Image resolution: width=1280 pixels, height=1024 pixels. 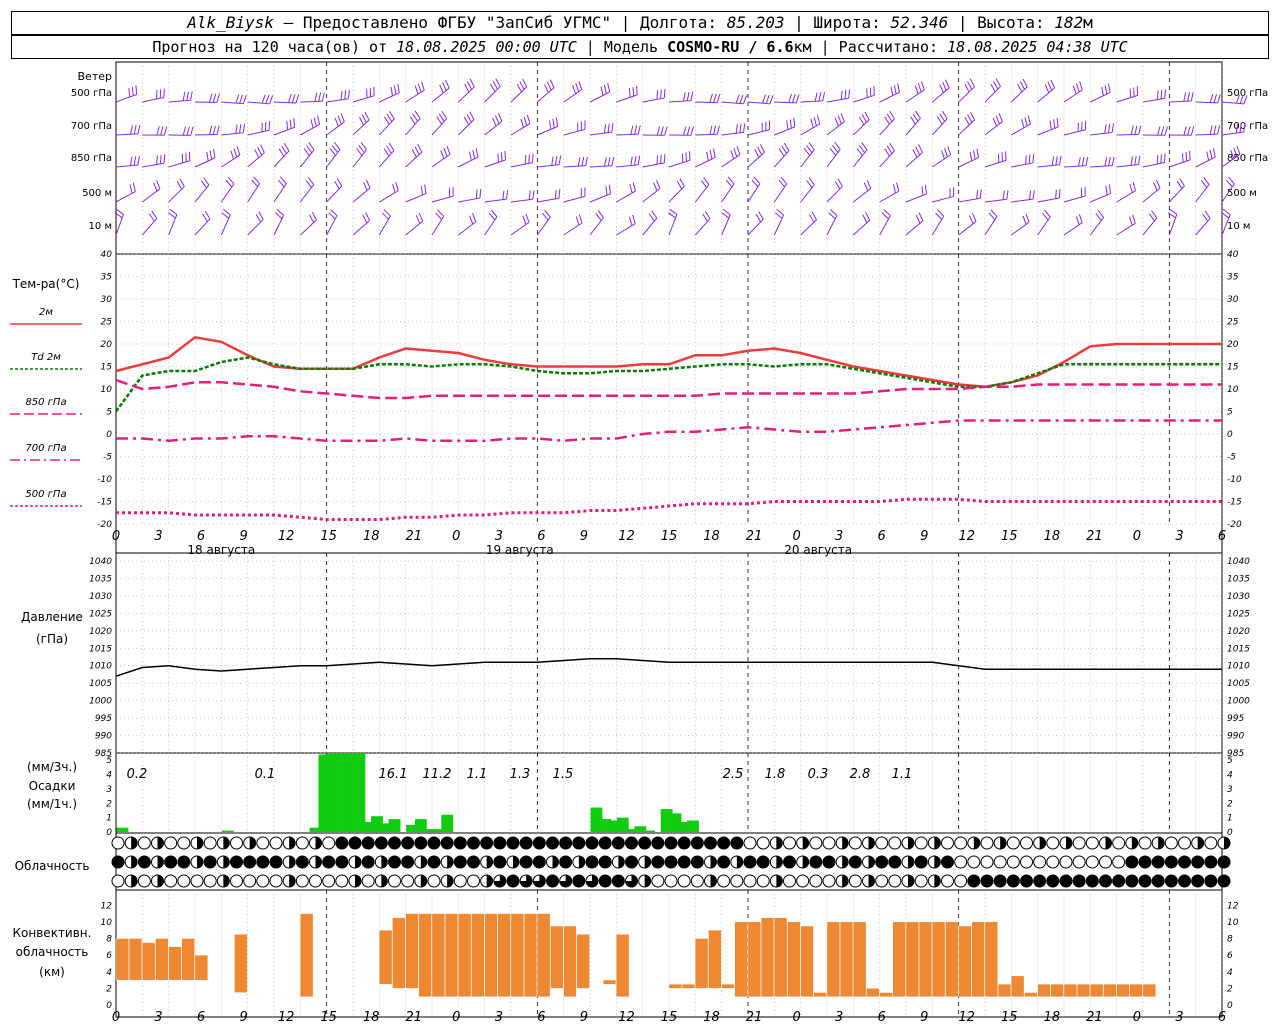 I want to click on temp-tick-right: -10, so click(x=1234, y=480).